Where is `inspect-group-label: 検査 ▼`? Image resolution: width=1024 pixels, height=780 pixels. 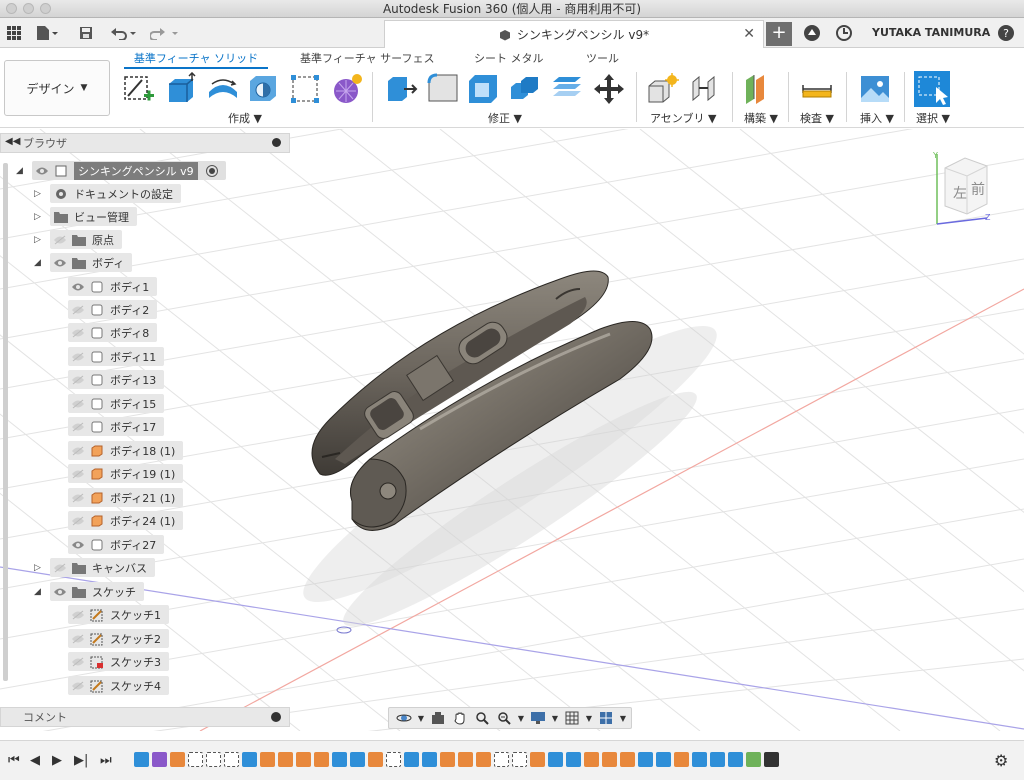 inspect-group-label: 検査 ▼ is located at coordinates (817, 118).